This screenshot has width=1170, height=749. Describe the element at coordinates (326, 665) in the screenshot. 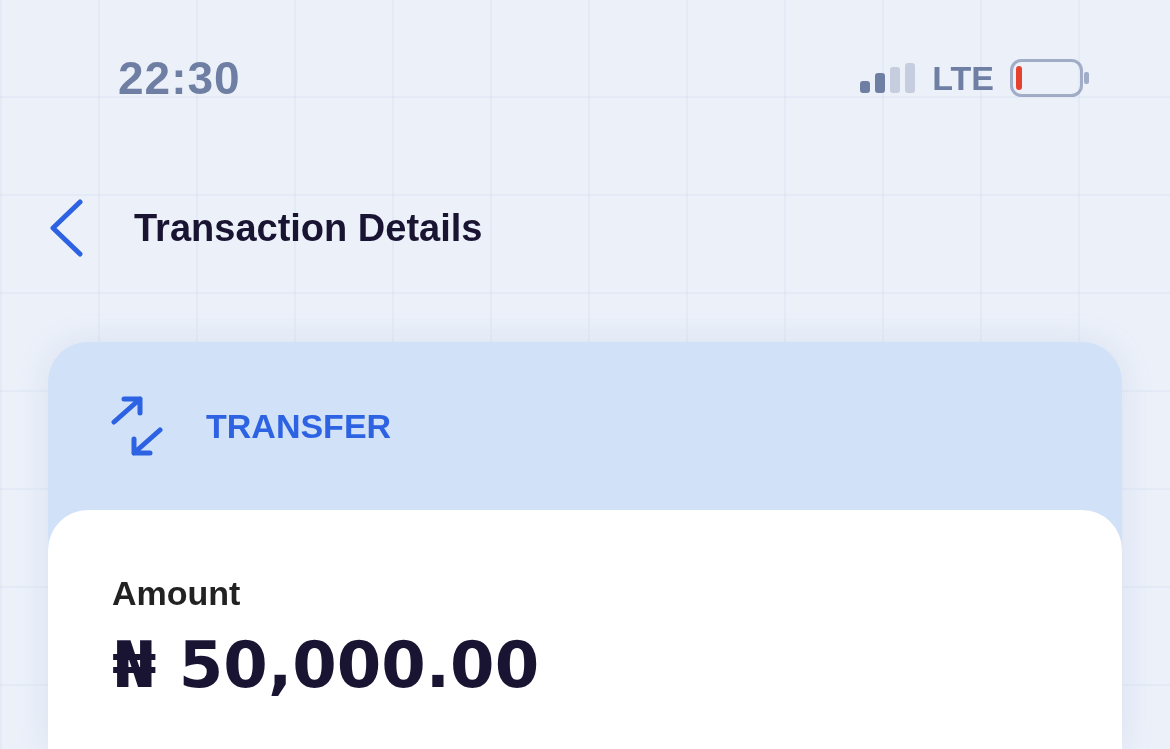

I see `amount-value: ₦ 50,000.00` at that location.